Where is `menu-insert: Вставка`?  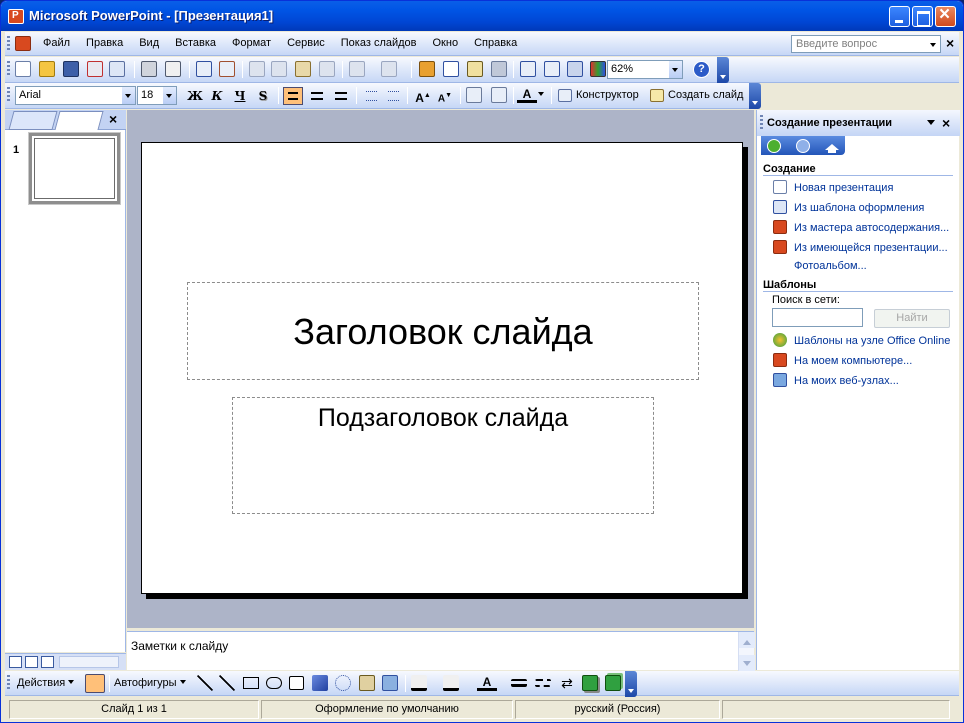
menu-insert: Вставка is located at coordinates (195, 43).